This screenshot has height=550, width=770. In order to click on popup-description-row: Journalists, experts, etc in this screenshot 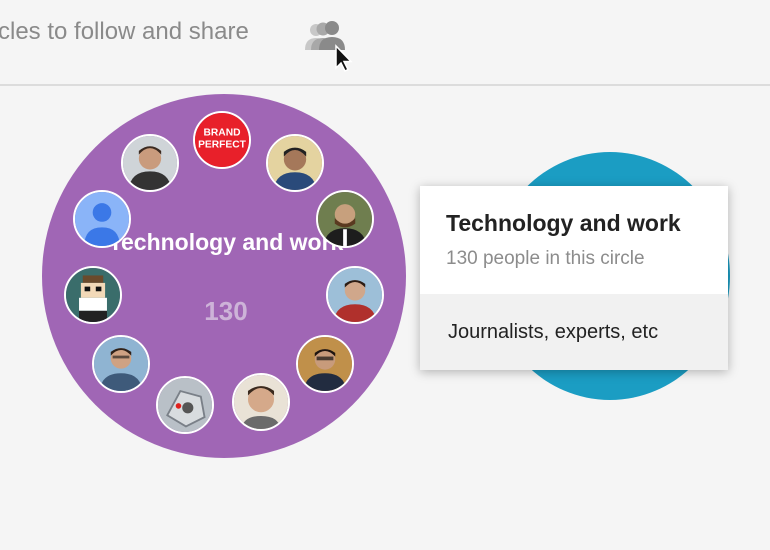, I will do `click(574, 332)`.